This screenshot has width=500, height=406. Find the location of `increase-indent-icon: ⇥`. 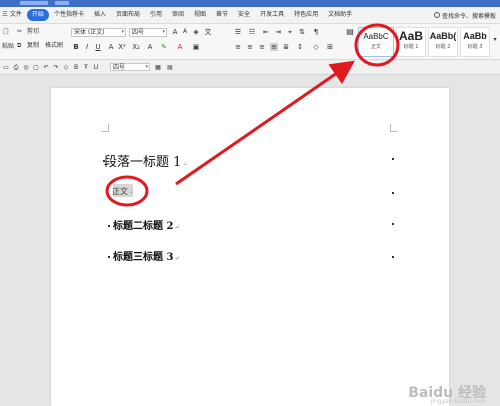

increase-indent-icon: ⇥ is located at coordinates (278, 32).